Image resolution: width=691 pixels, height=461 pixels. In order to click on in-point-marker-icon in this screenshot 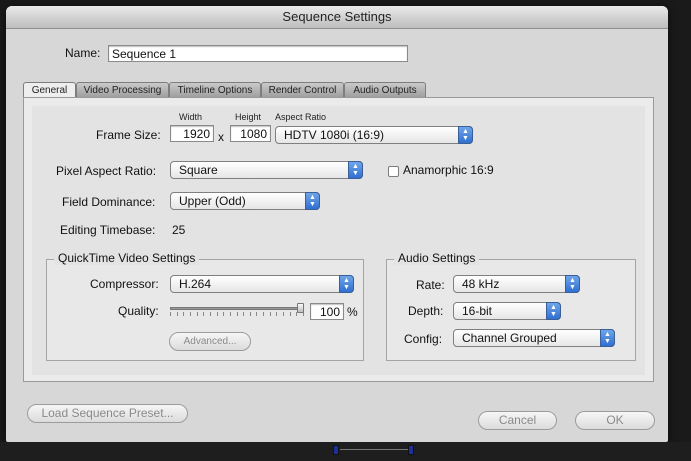, I will do `click(336, 450)`.